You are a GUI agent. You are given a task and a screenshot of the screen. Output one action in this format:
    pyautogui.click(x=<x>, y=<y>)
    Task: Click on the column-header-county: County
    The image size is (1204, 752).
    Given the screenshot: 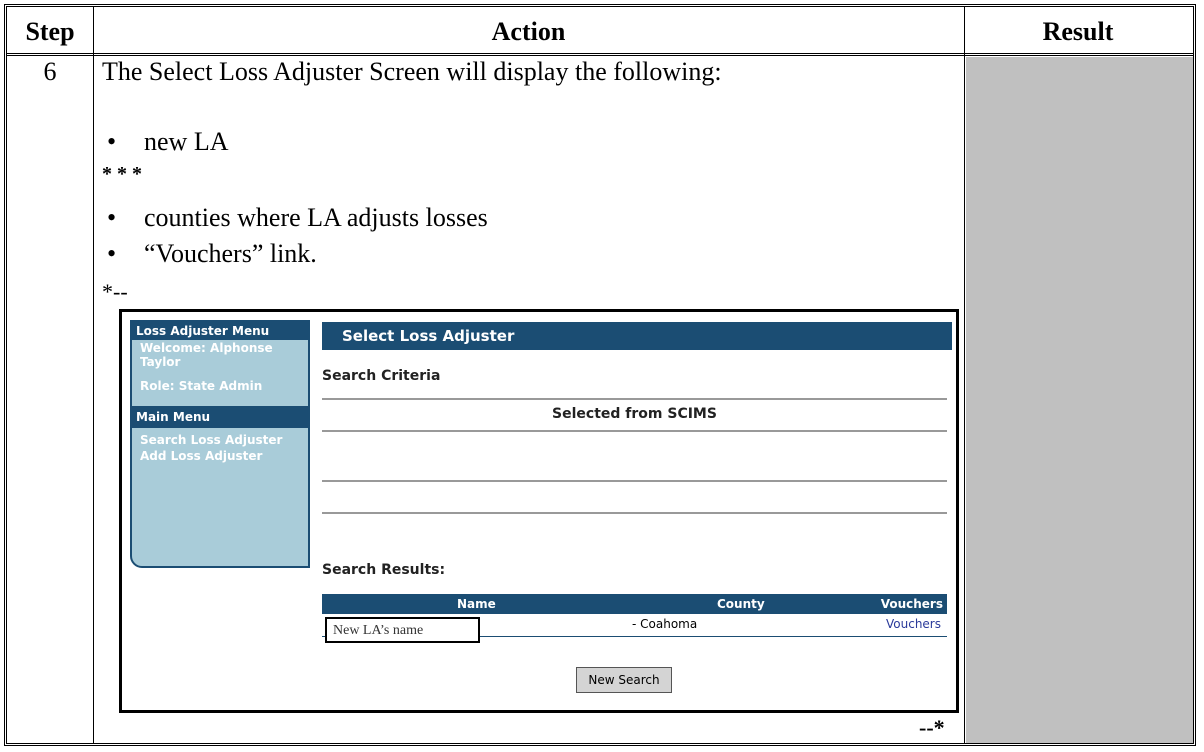 What is the action you would take?
    pyautogui.click(x=741, y=604)
    